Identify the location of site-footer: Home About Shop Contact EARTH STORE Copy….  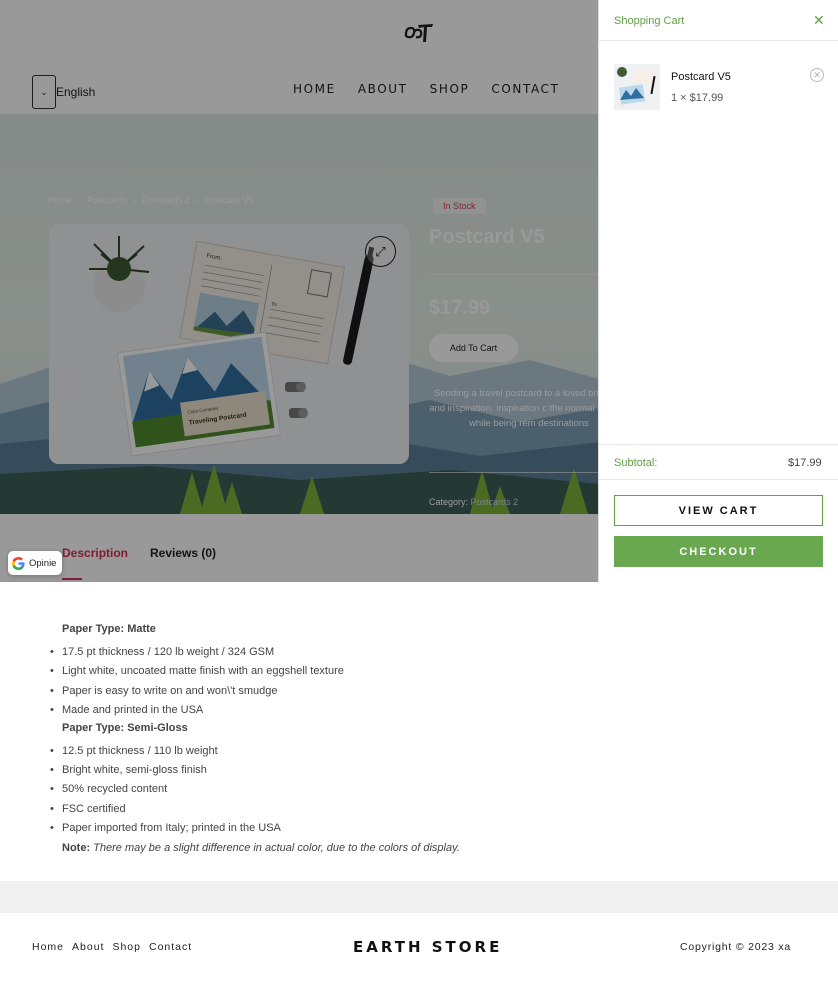
(419, 947).